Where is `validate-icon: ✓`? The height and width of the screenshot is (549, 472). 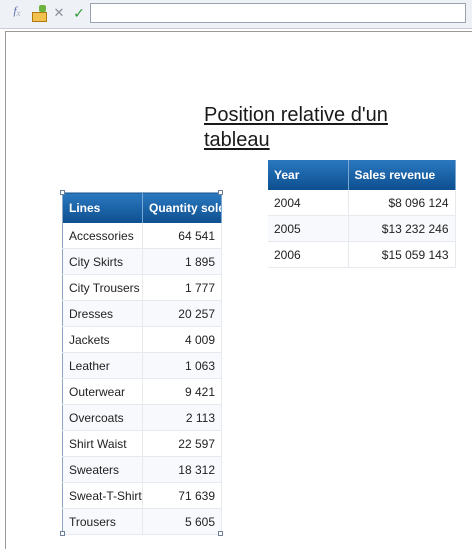
validate-icon: ✓ is located at coordinates (79, 13).